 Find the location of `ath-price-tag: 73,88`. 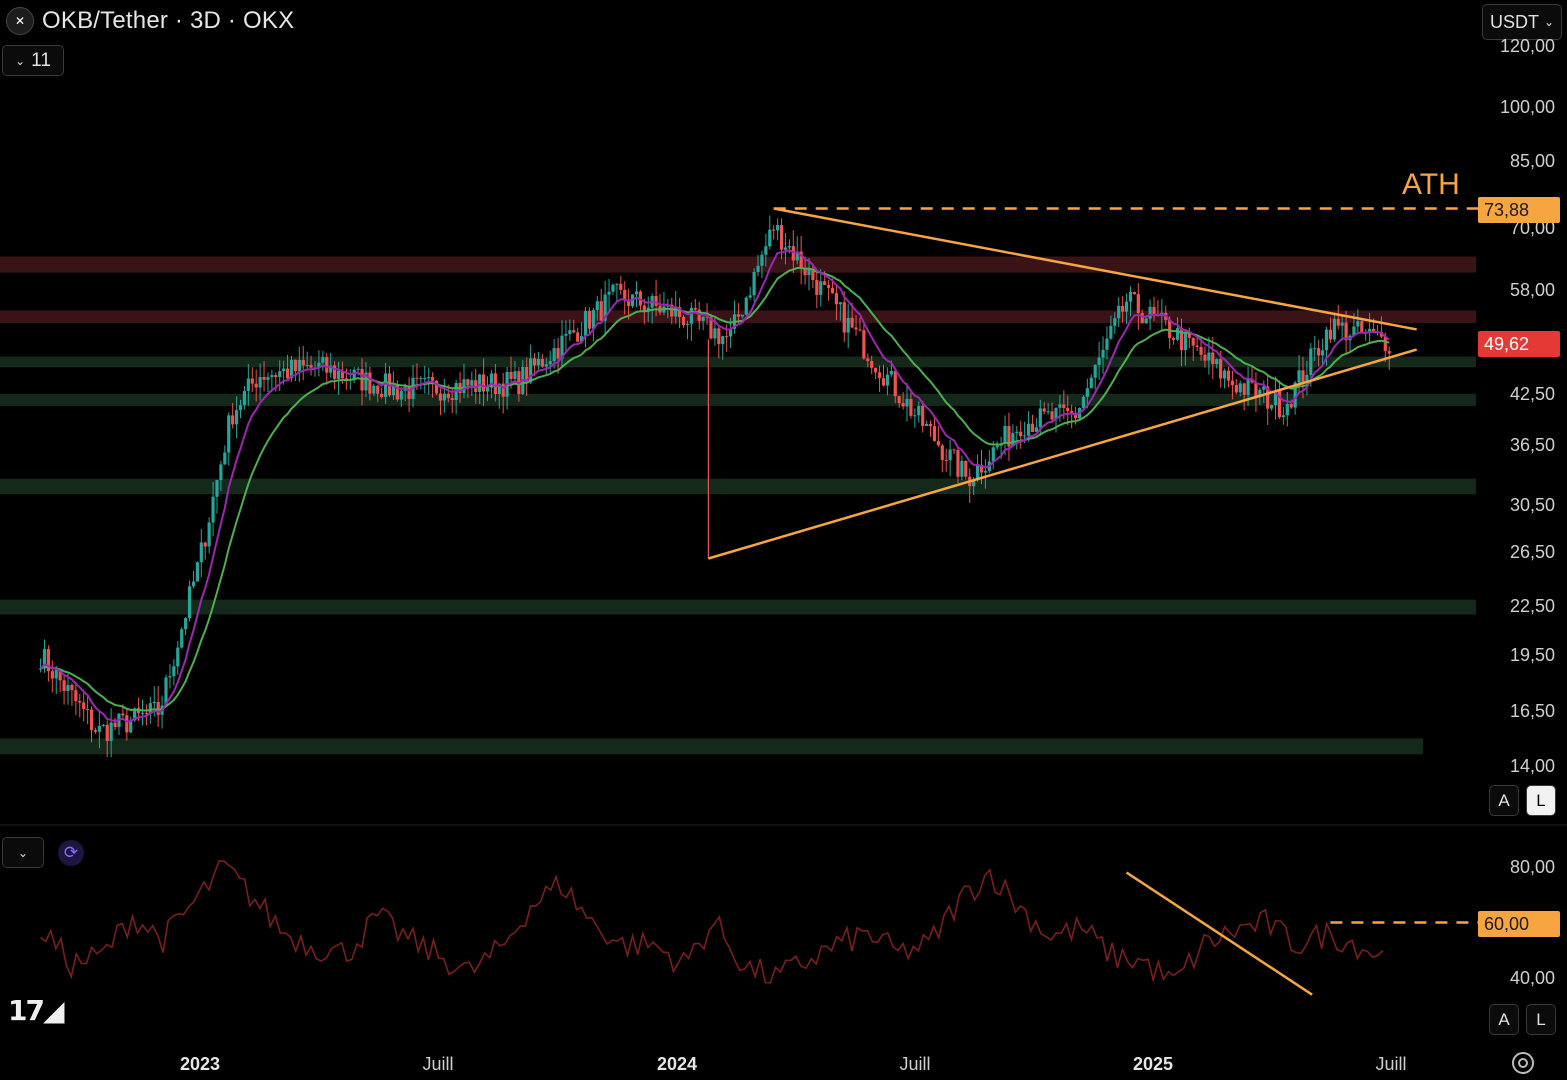

ath-price-tag: 73,88 is located at coordinates (1519, 210).